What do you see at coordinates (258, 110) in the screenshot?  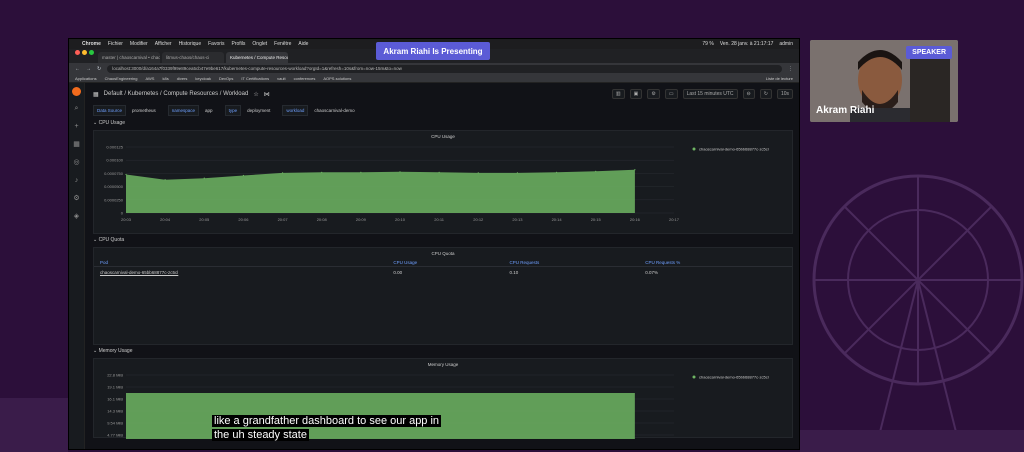 I see `variable-select: deployment` at bounding box center [258, 110].